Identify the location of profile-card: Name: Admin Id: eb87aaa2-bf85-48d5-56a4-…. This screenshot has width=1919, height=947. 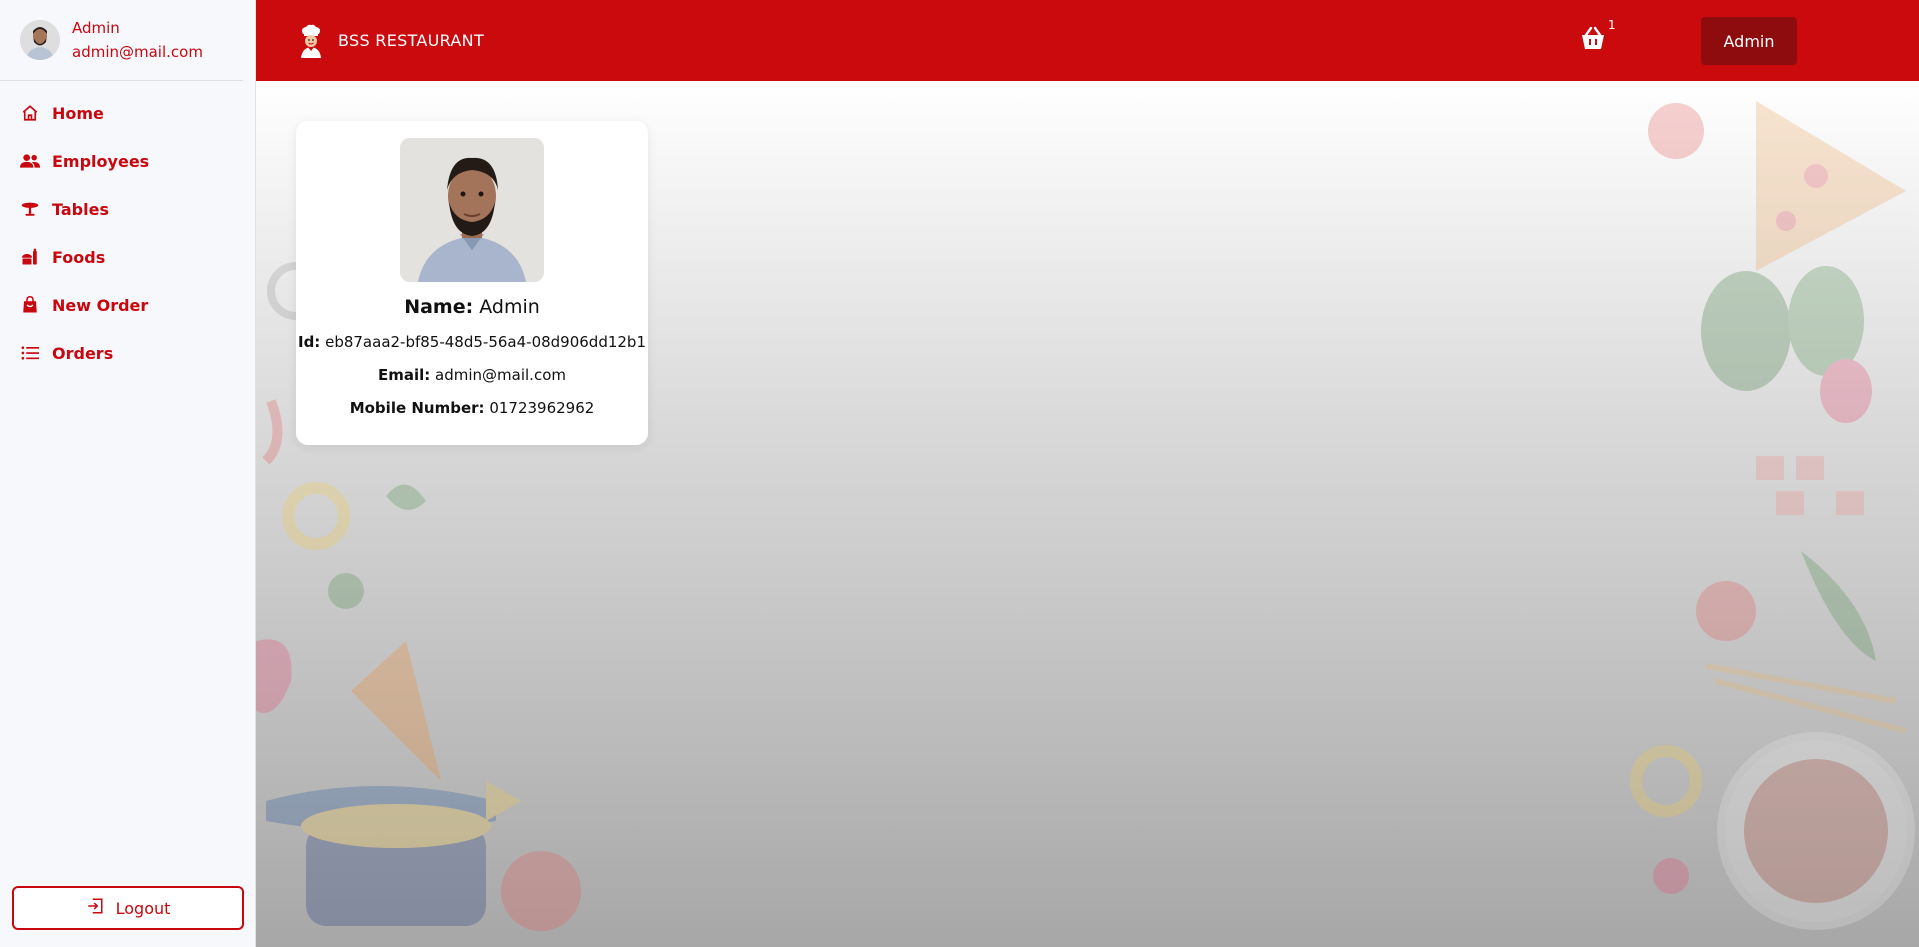
(472, 283).